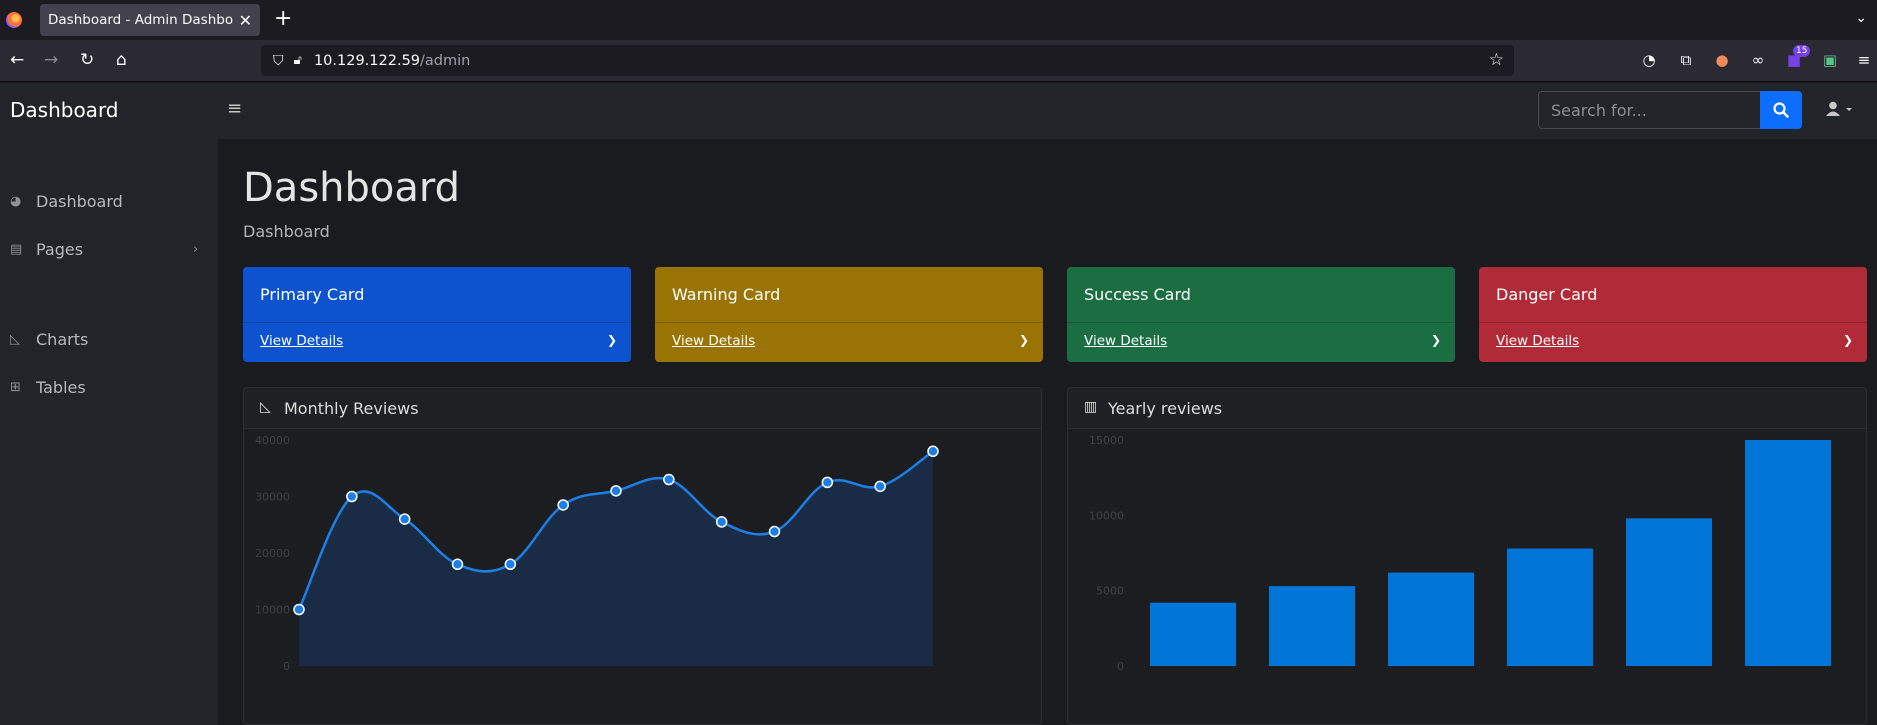 The height and width of the screenshot is (725, 1877). Describe the element at coordinates (445, 60) in the screenshot. I see `url-path: /admin` at that location.